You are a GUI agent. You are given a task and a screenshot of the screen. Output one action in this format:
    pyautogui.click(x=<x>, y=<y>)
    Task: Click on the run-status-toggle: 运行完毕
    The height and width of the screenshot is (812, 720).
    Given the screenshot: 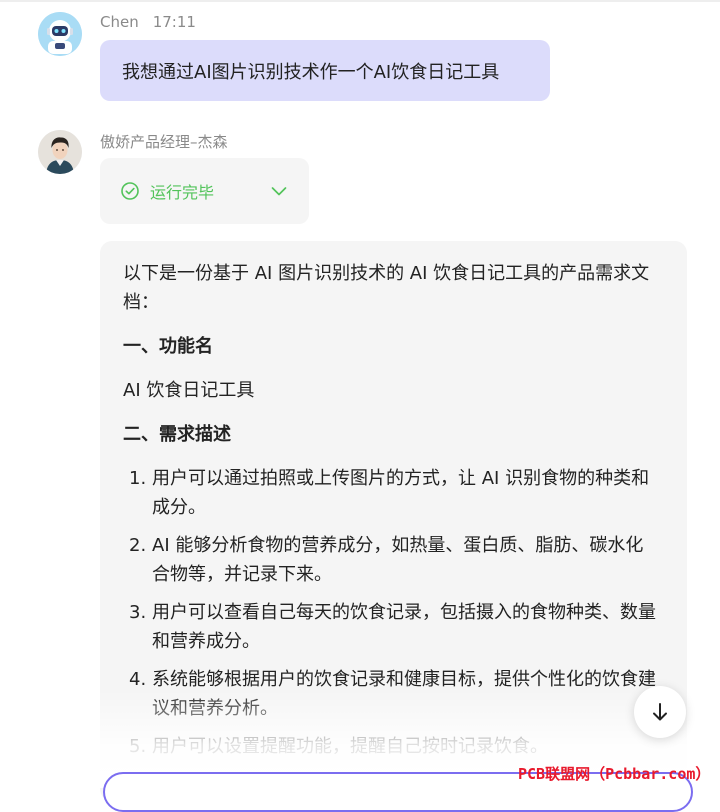 What is the action you would take?
    pyautogui.click(x=204, y=191)
    